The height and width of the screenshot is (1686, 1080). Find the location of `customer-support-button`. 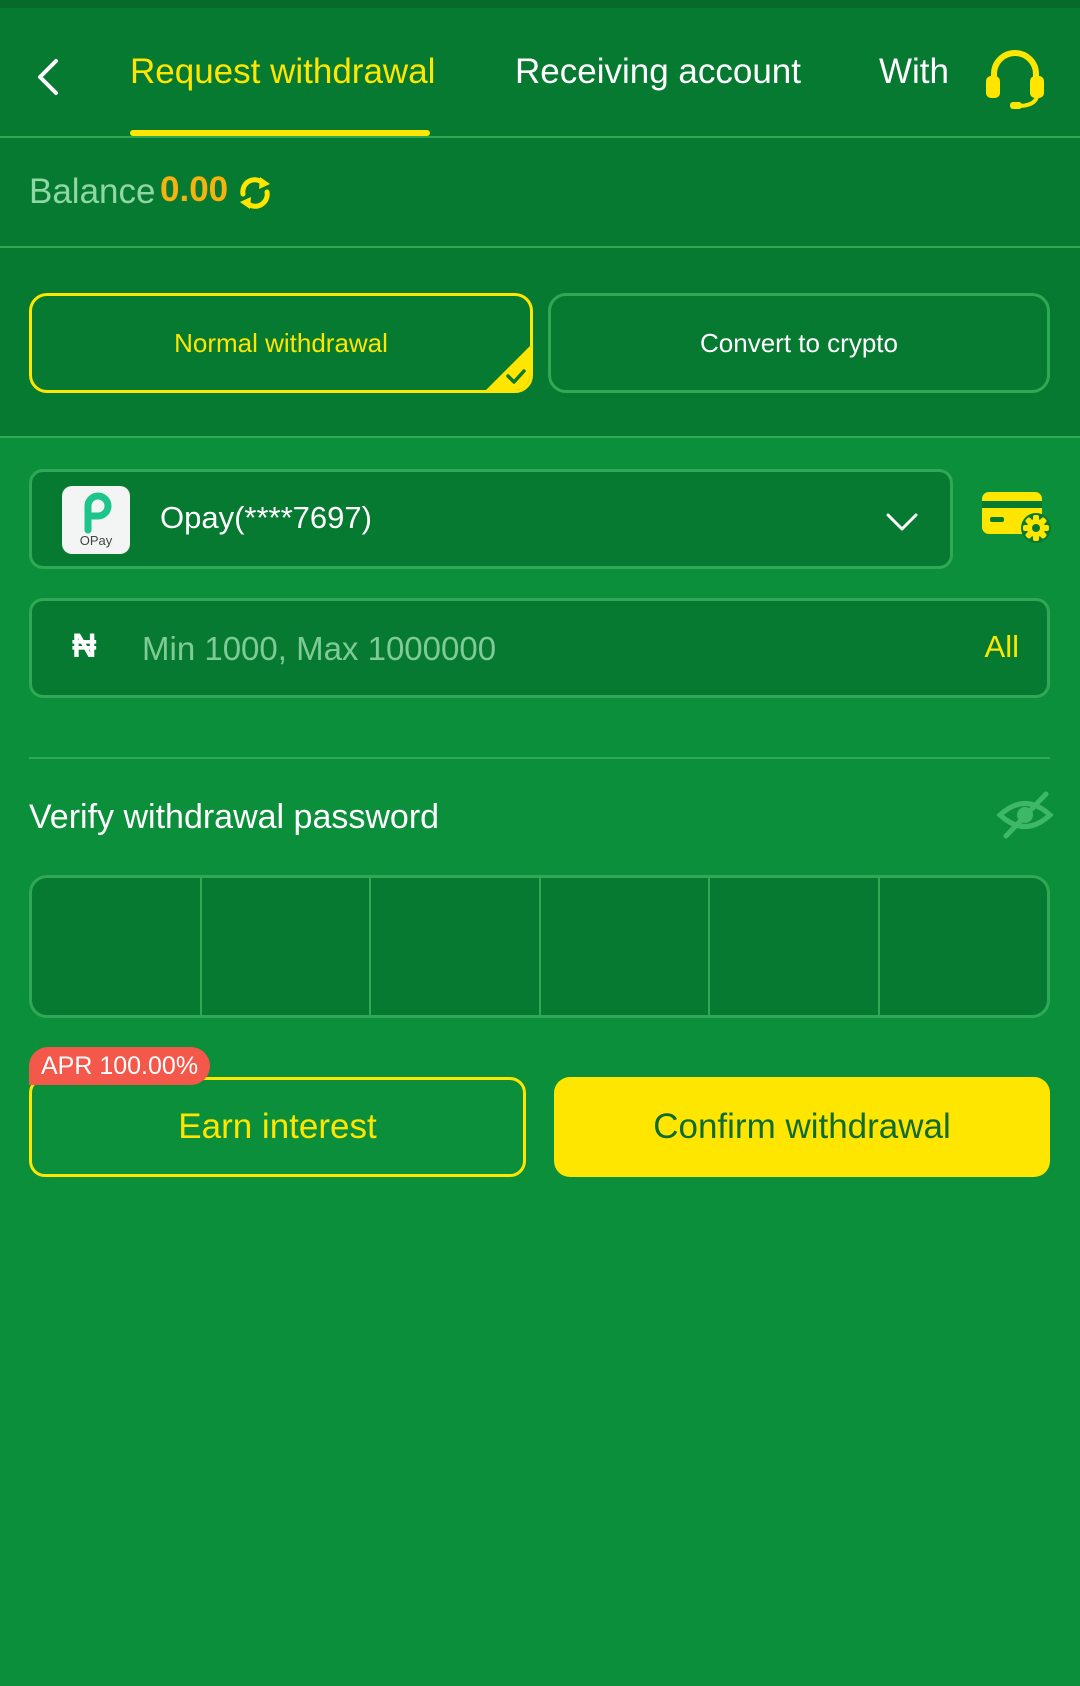

customer-support-button is located at coordinates (1015, 80).